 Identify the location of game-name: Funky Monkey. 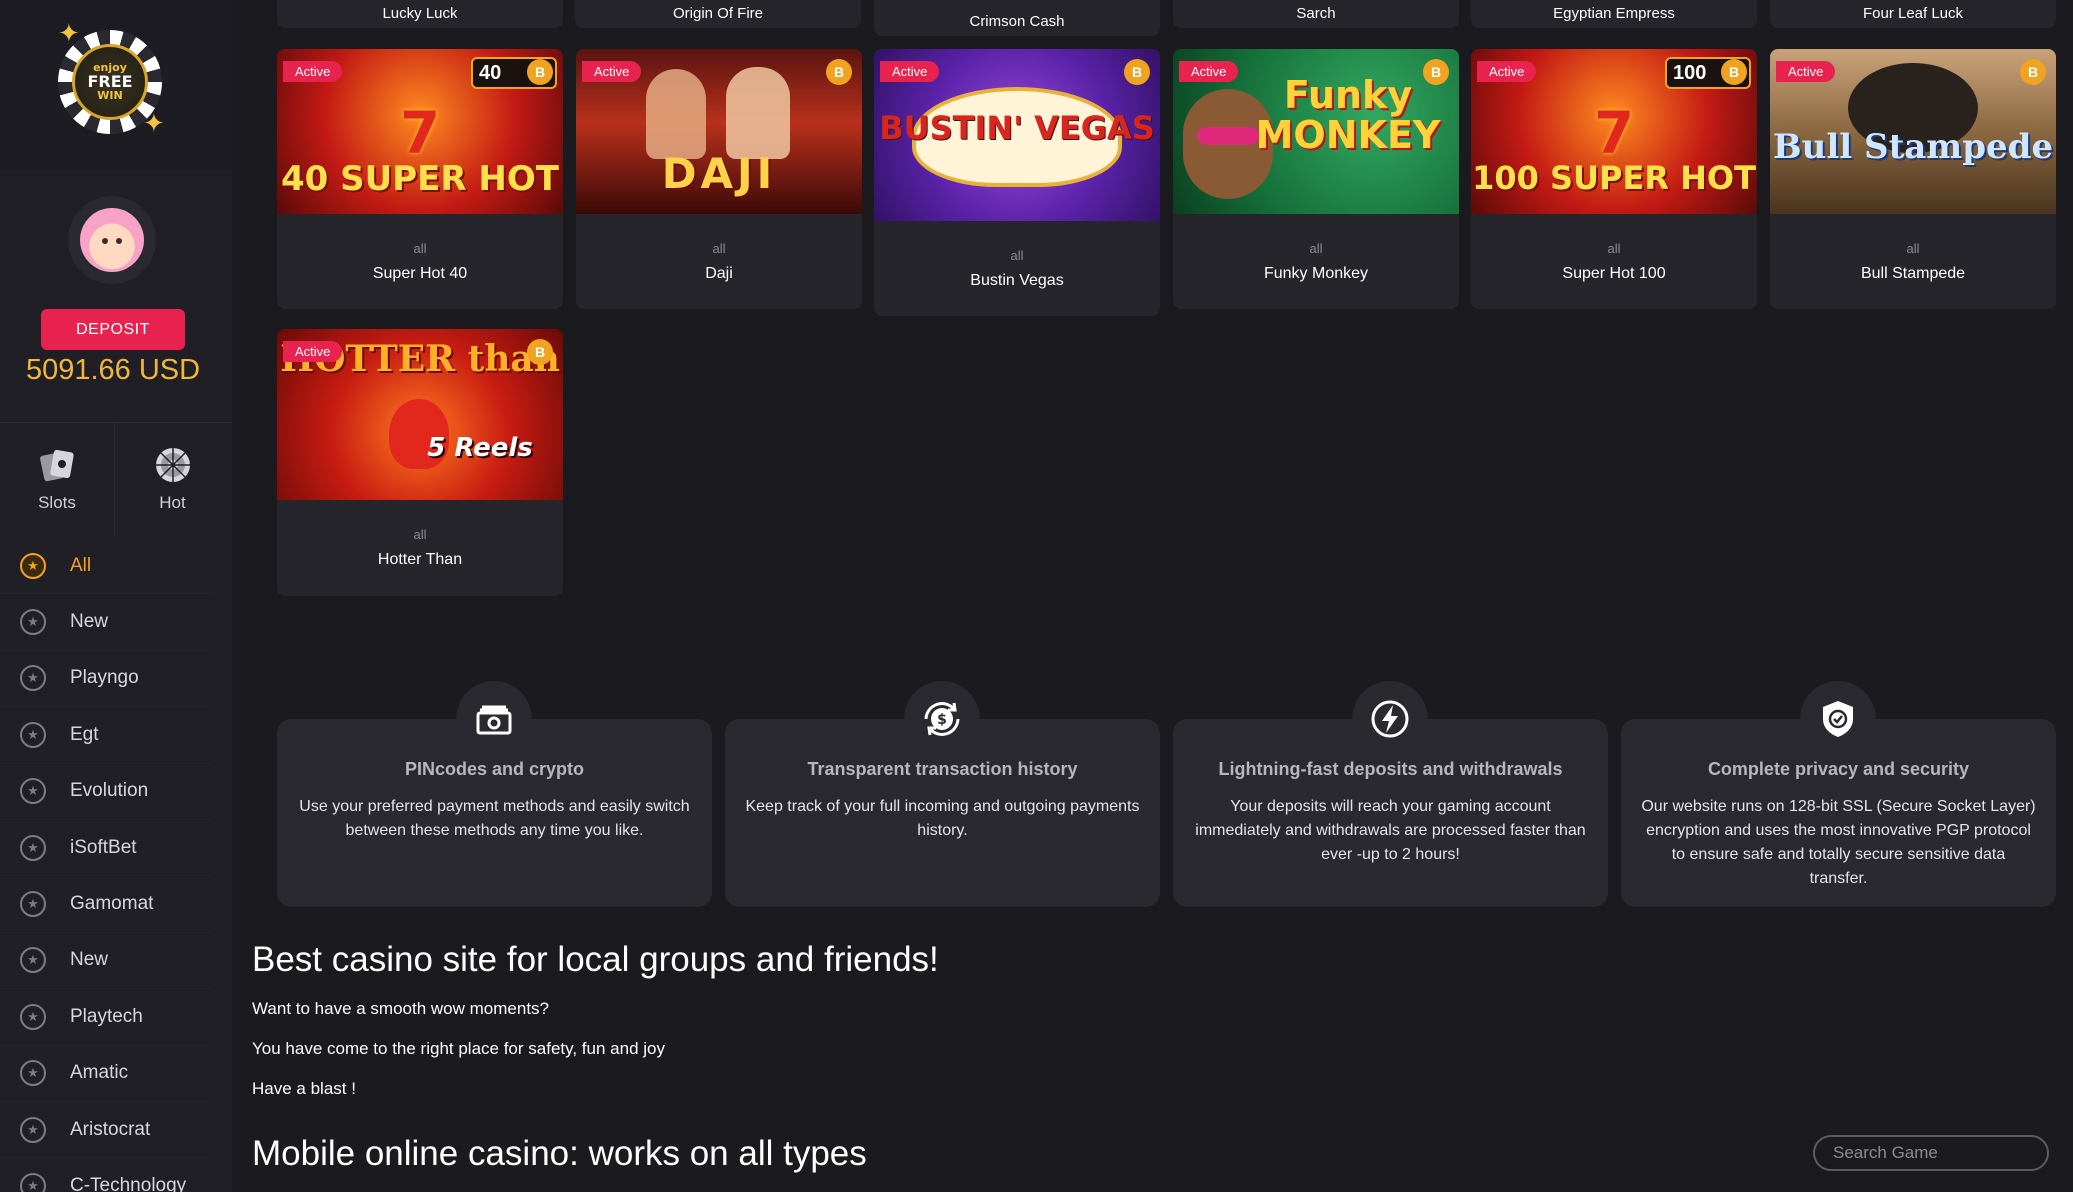
(1316, 273).